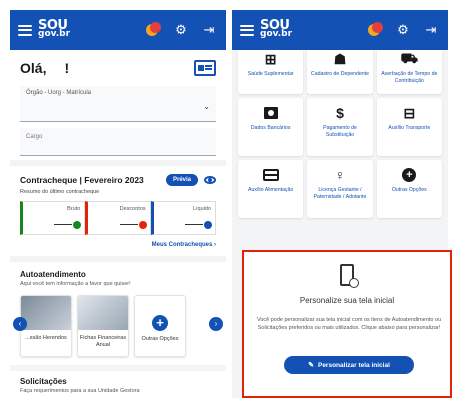  I want to click on tile-pensao: ...ssão Herendos, so click(46, 326).